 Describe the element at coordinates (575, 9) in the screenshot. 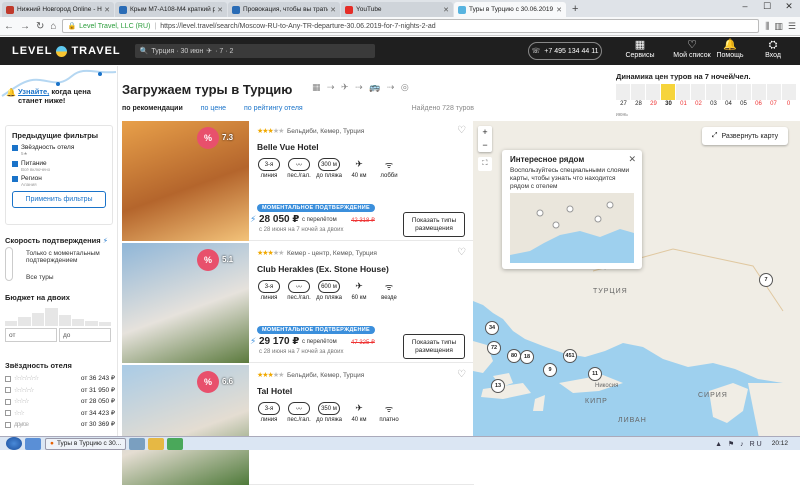

I see `new-tab-icon: +` at that location.